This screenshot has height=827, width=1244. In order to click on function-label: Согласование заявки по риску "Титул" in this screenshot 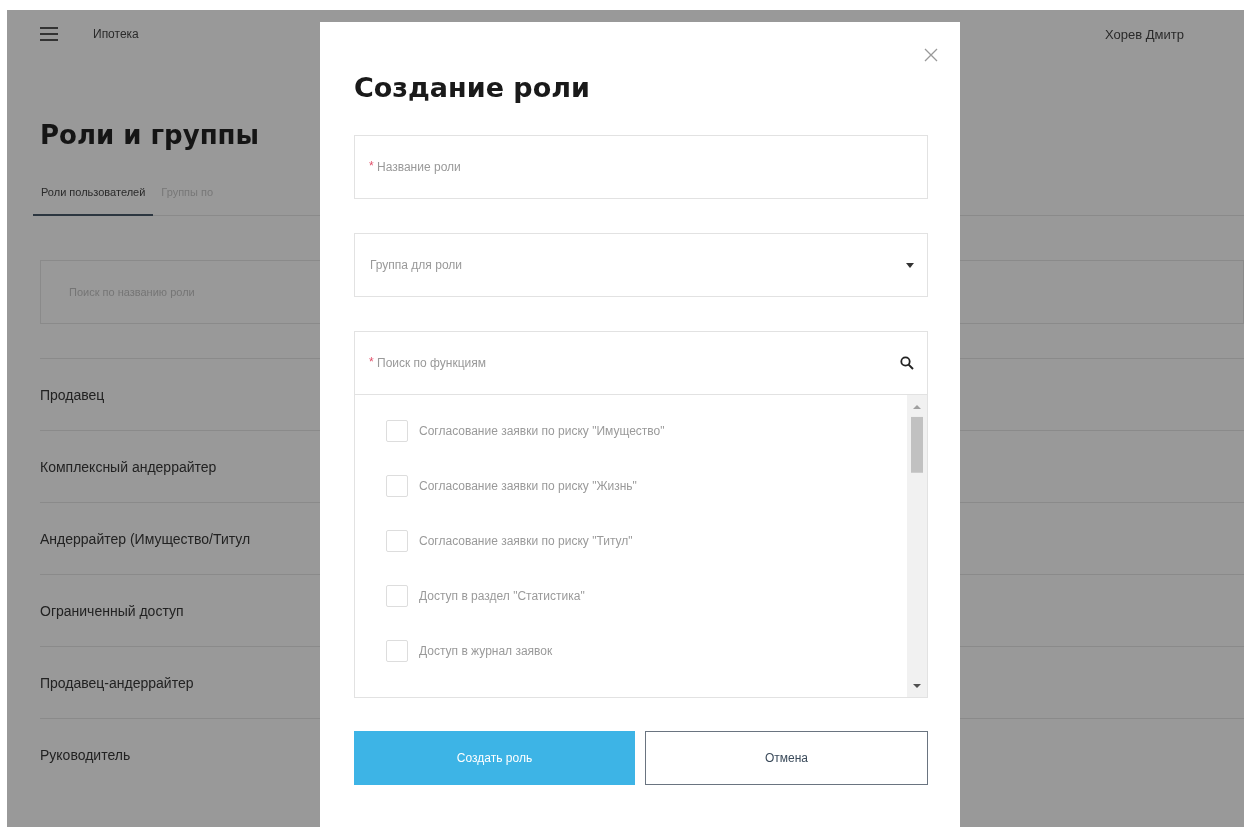, I will do `click(526, 540)`.